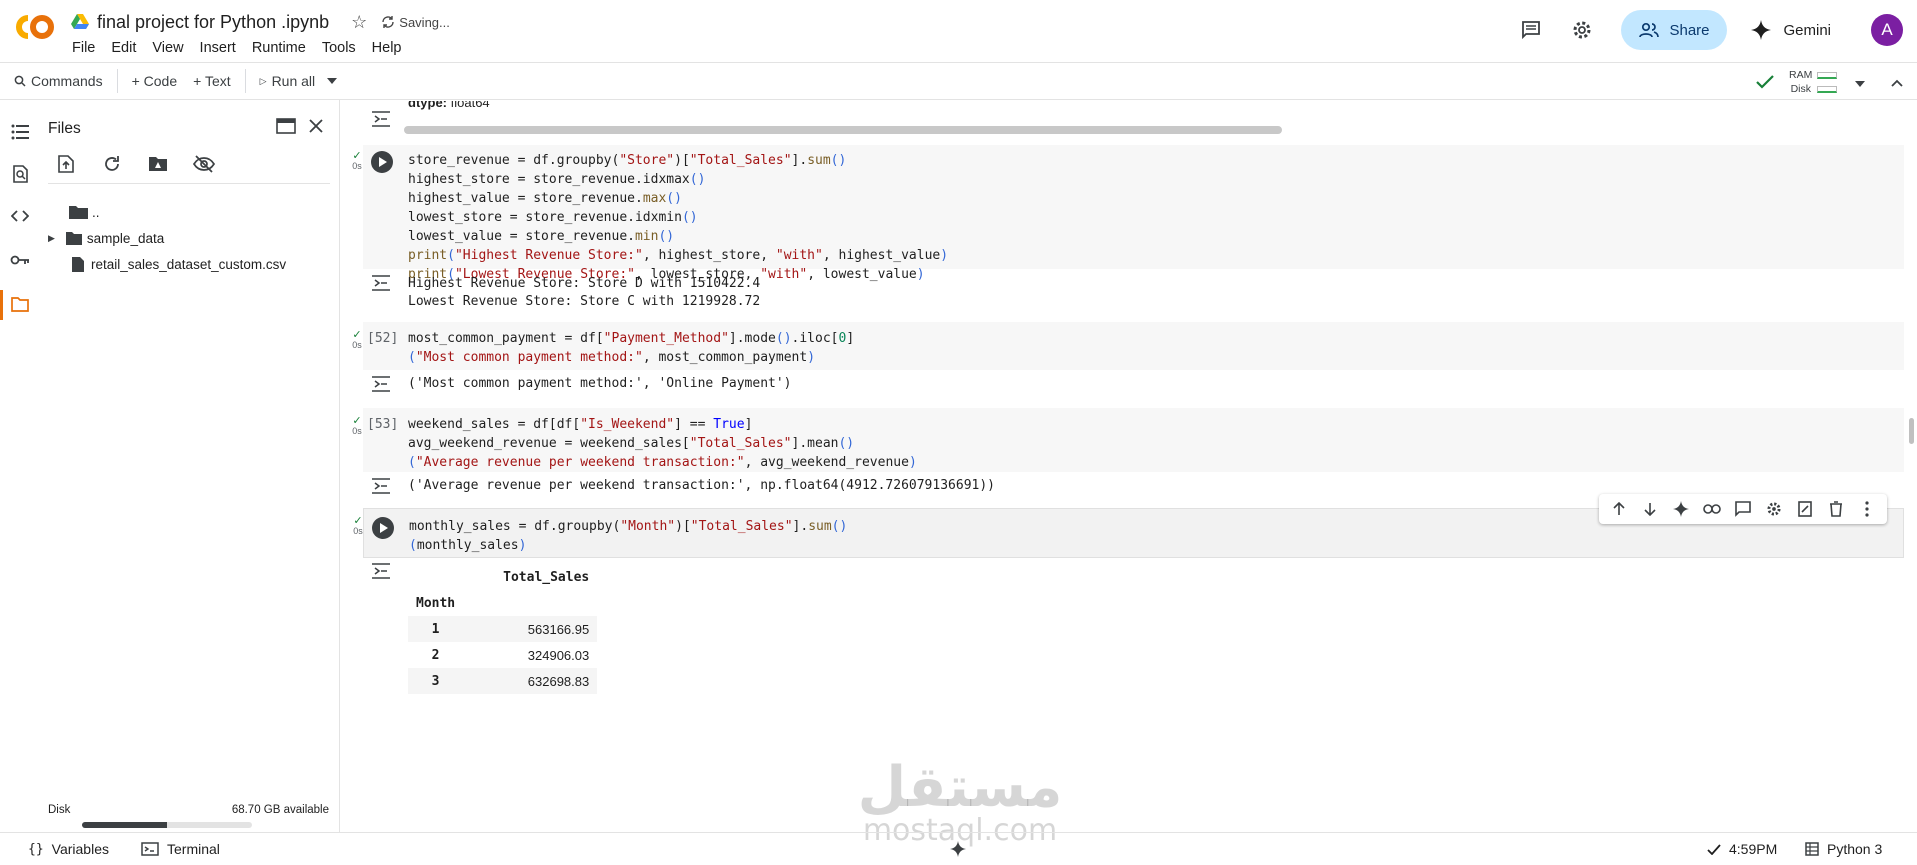 The width and height of the screenshot is (1917, 865). Describe the element at coordinates (1860, 82) in the screenshot. I see `resources-dropdown-icon` at that location.